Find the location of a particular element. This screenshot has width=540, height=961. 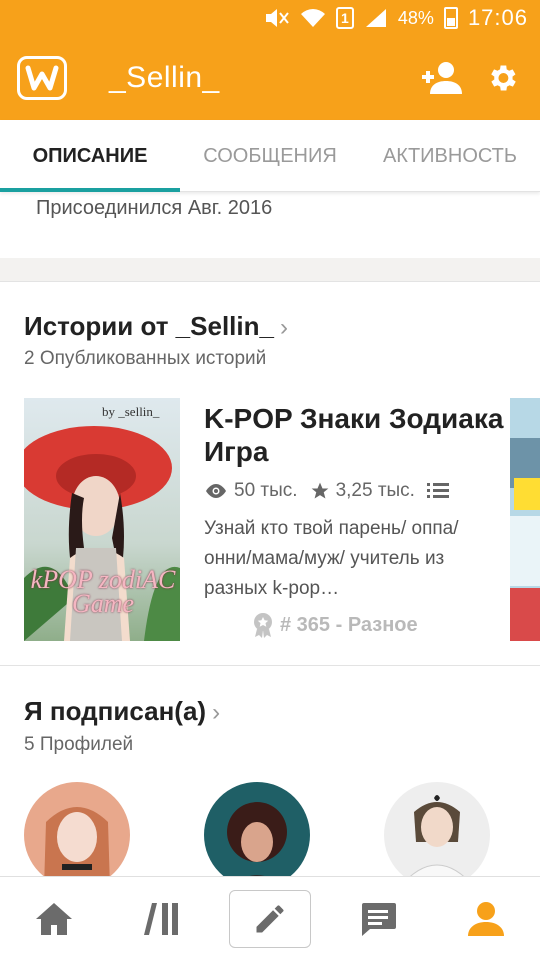

rank-text: # 365 - Разное is located at coordinates (349, 624).